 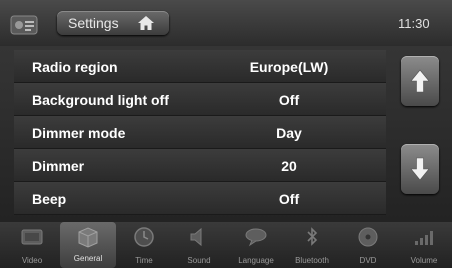 I want to click on clock-icon, so click(x=144, y=237).